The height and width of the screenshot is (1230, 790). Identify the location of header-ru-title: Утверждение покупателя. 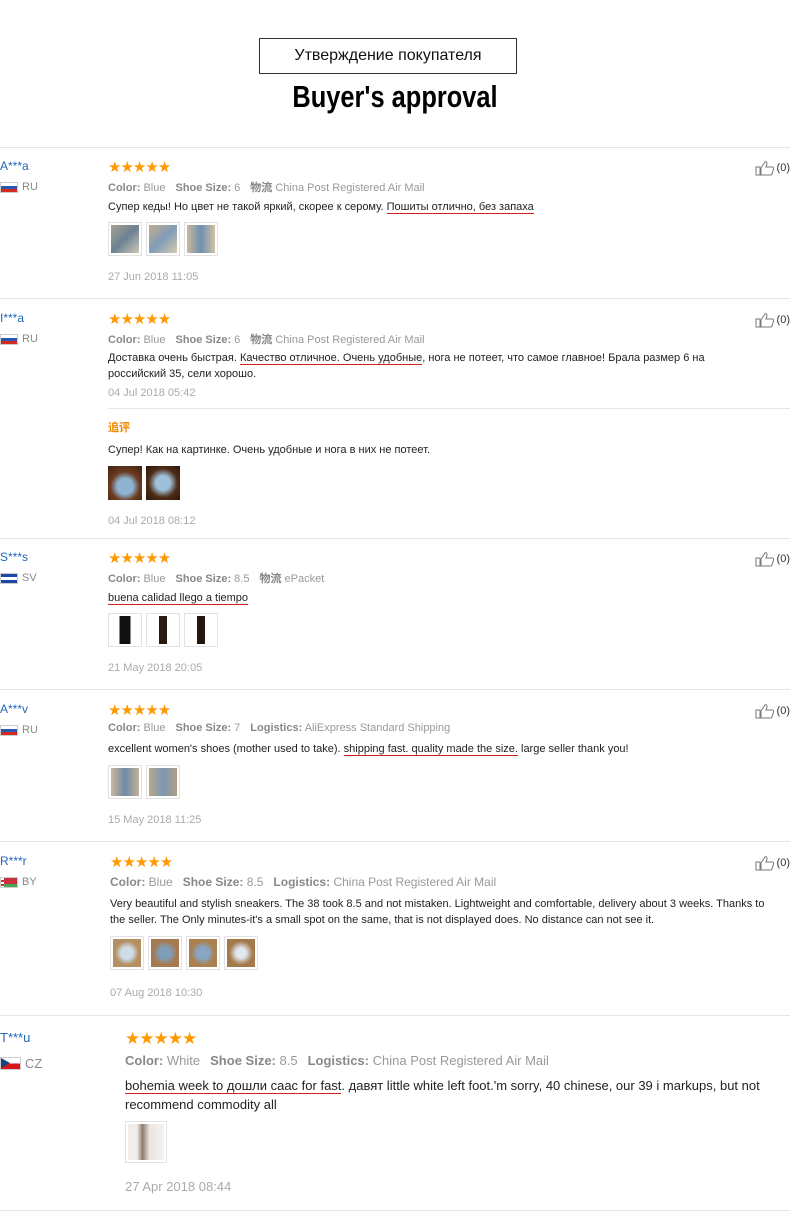
(388, 55).